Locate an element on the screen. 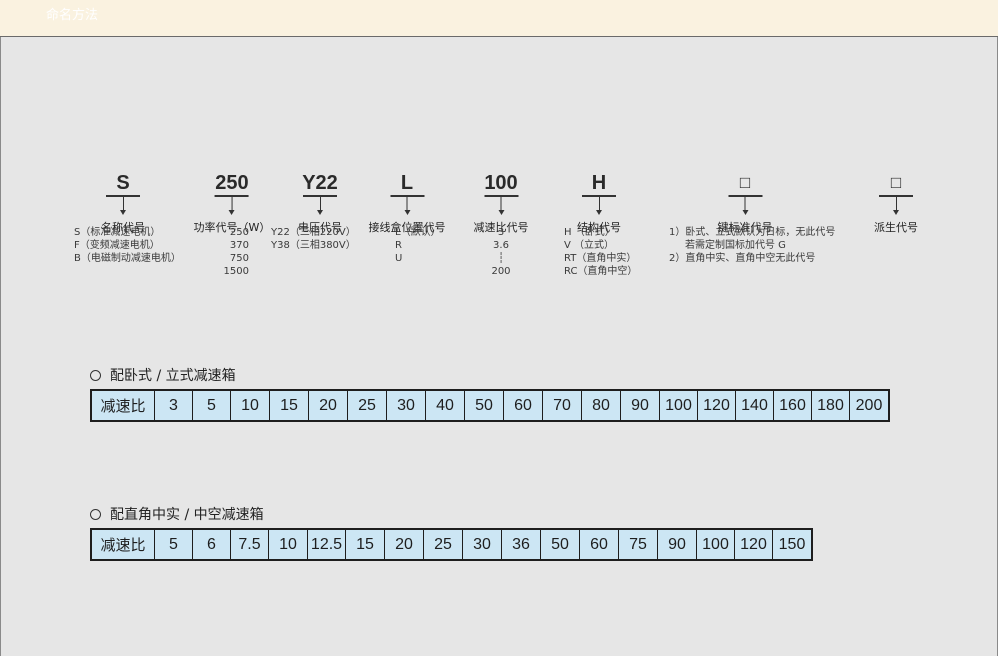 This screenshot has height=656, width=998. desc-line: 1）卧式、立式默认为日标，无此代号 is located at coordinates (752, 232).